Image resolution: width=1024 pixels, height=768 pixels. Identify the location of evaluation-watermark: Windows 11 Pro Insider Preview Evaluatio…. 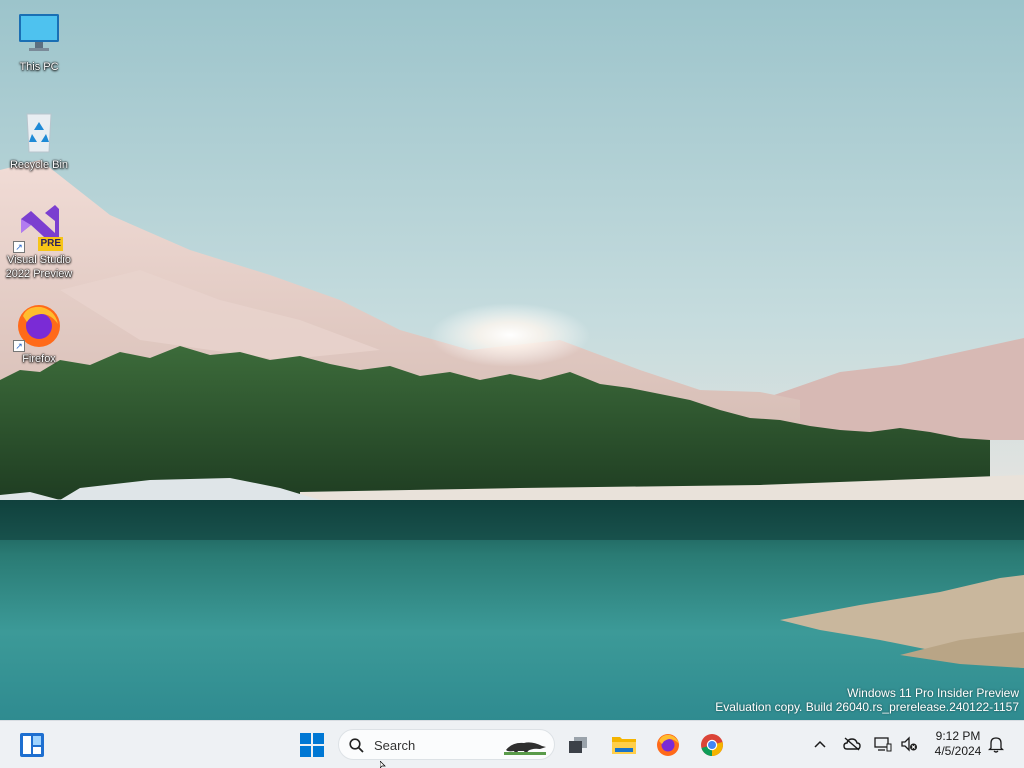
(867, 700).